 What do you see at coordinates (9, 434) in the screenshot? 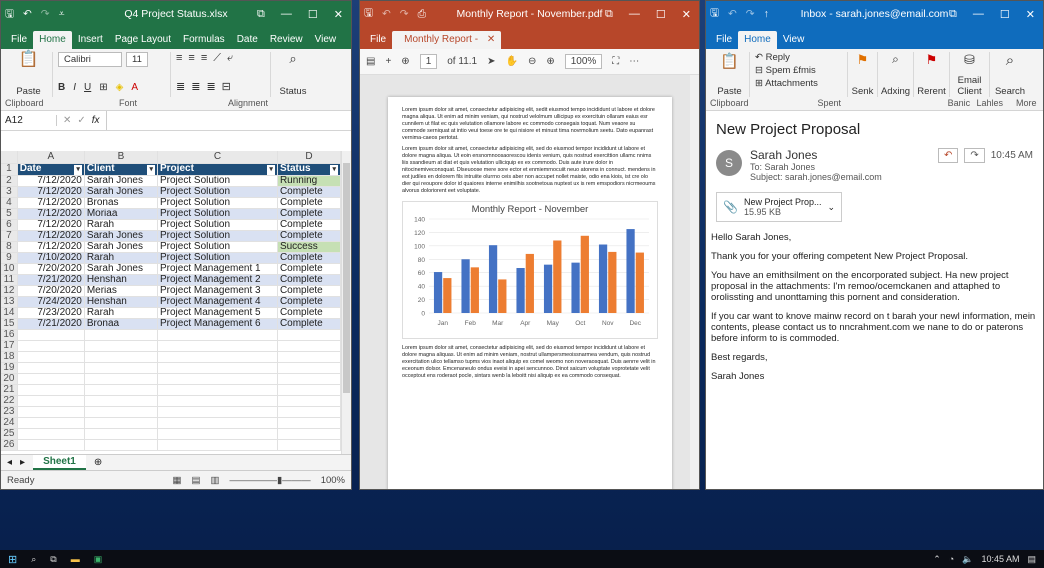
I see `row-number: 25` at bounding box center [9, 434].